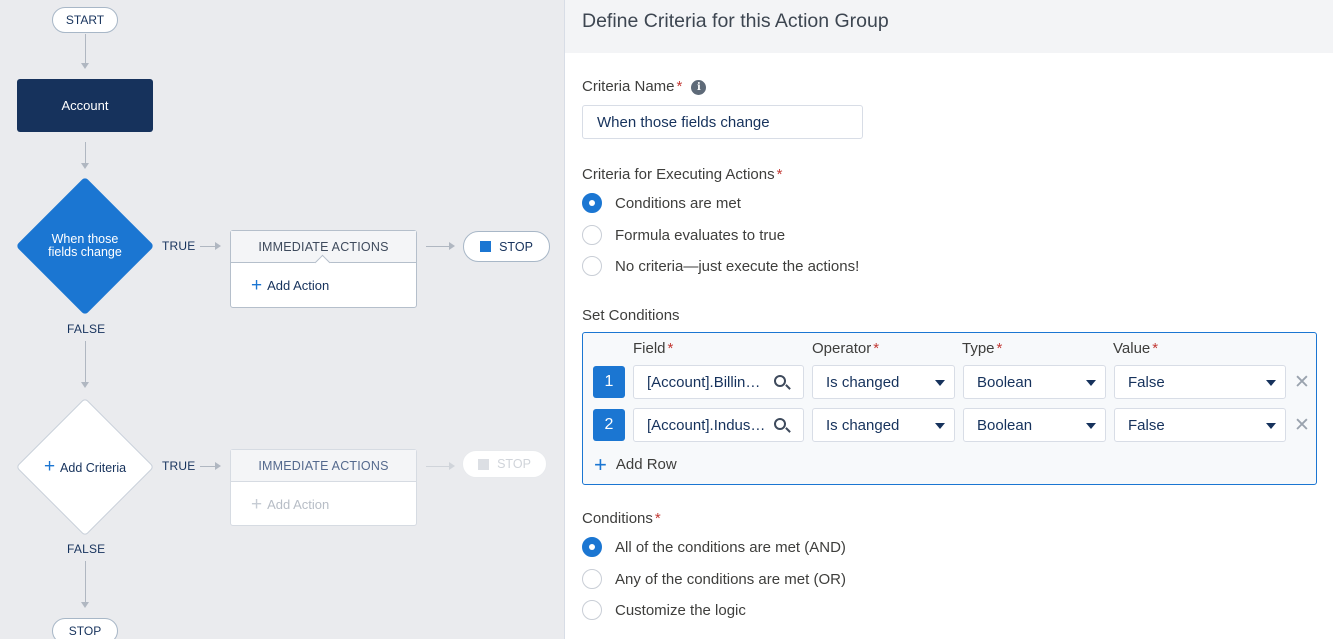 The width and height of the screenshot is (1333, 639). I want to click on add-action-button-disabled: + Add Action, so click(323, 504).